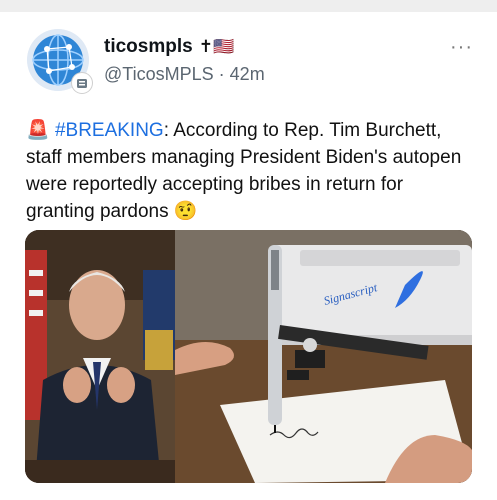  Describe the element at coordinates (461, 47) in the screenshot. I see `more-options-button: ···` at that location.